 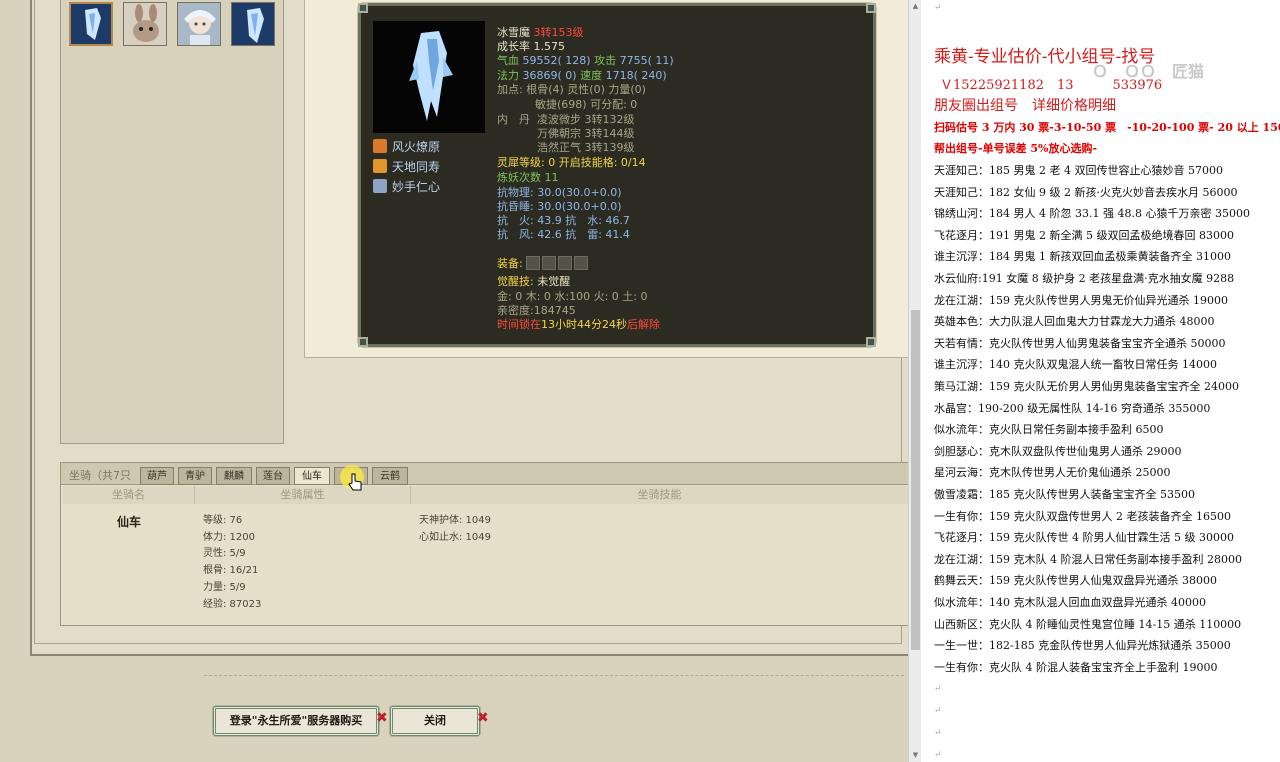 I want to click on hp-atk-line: 气血 59552( 128) 攻击 7755( 11), so click(x=585, y=60).